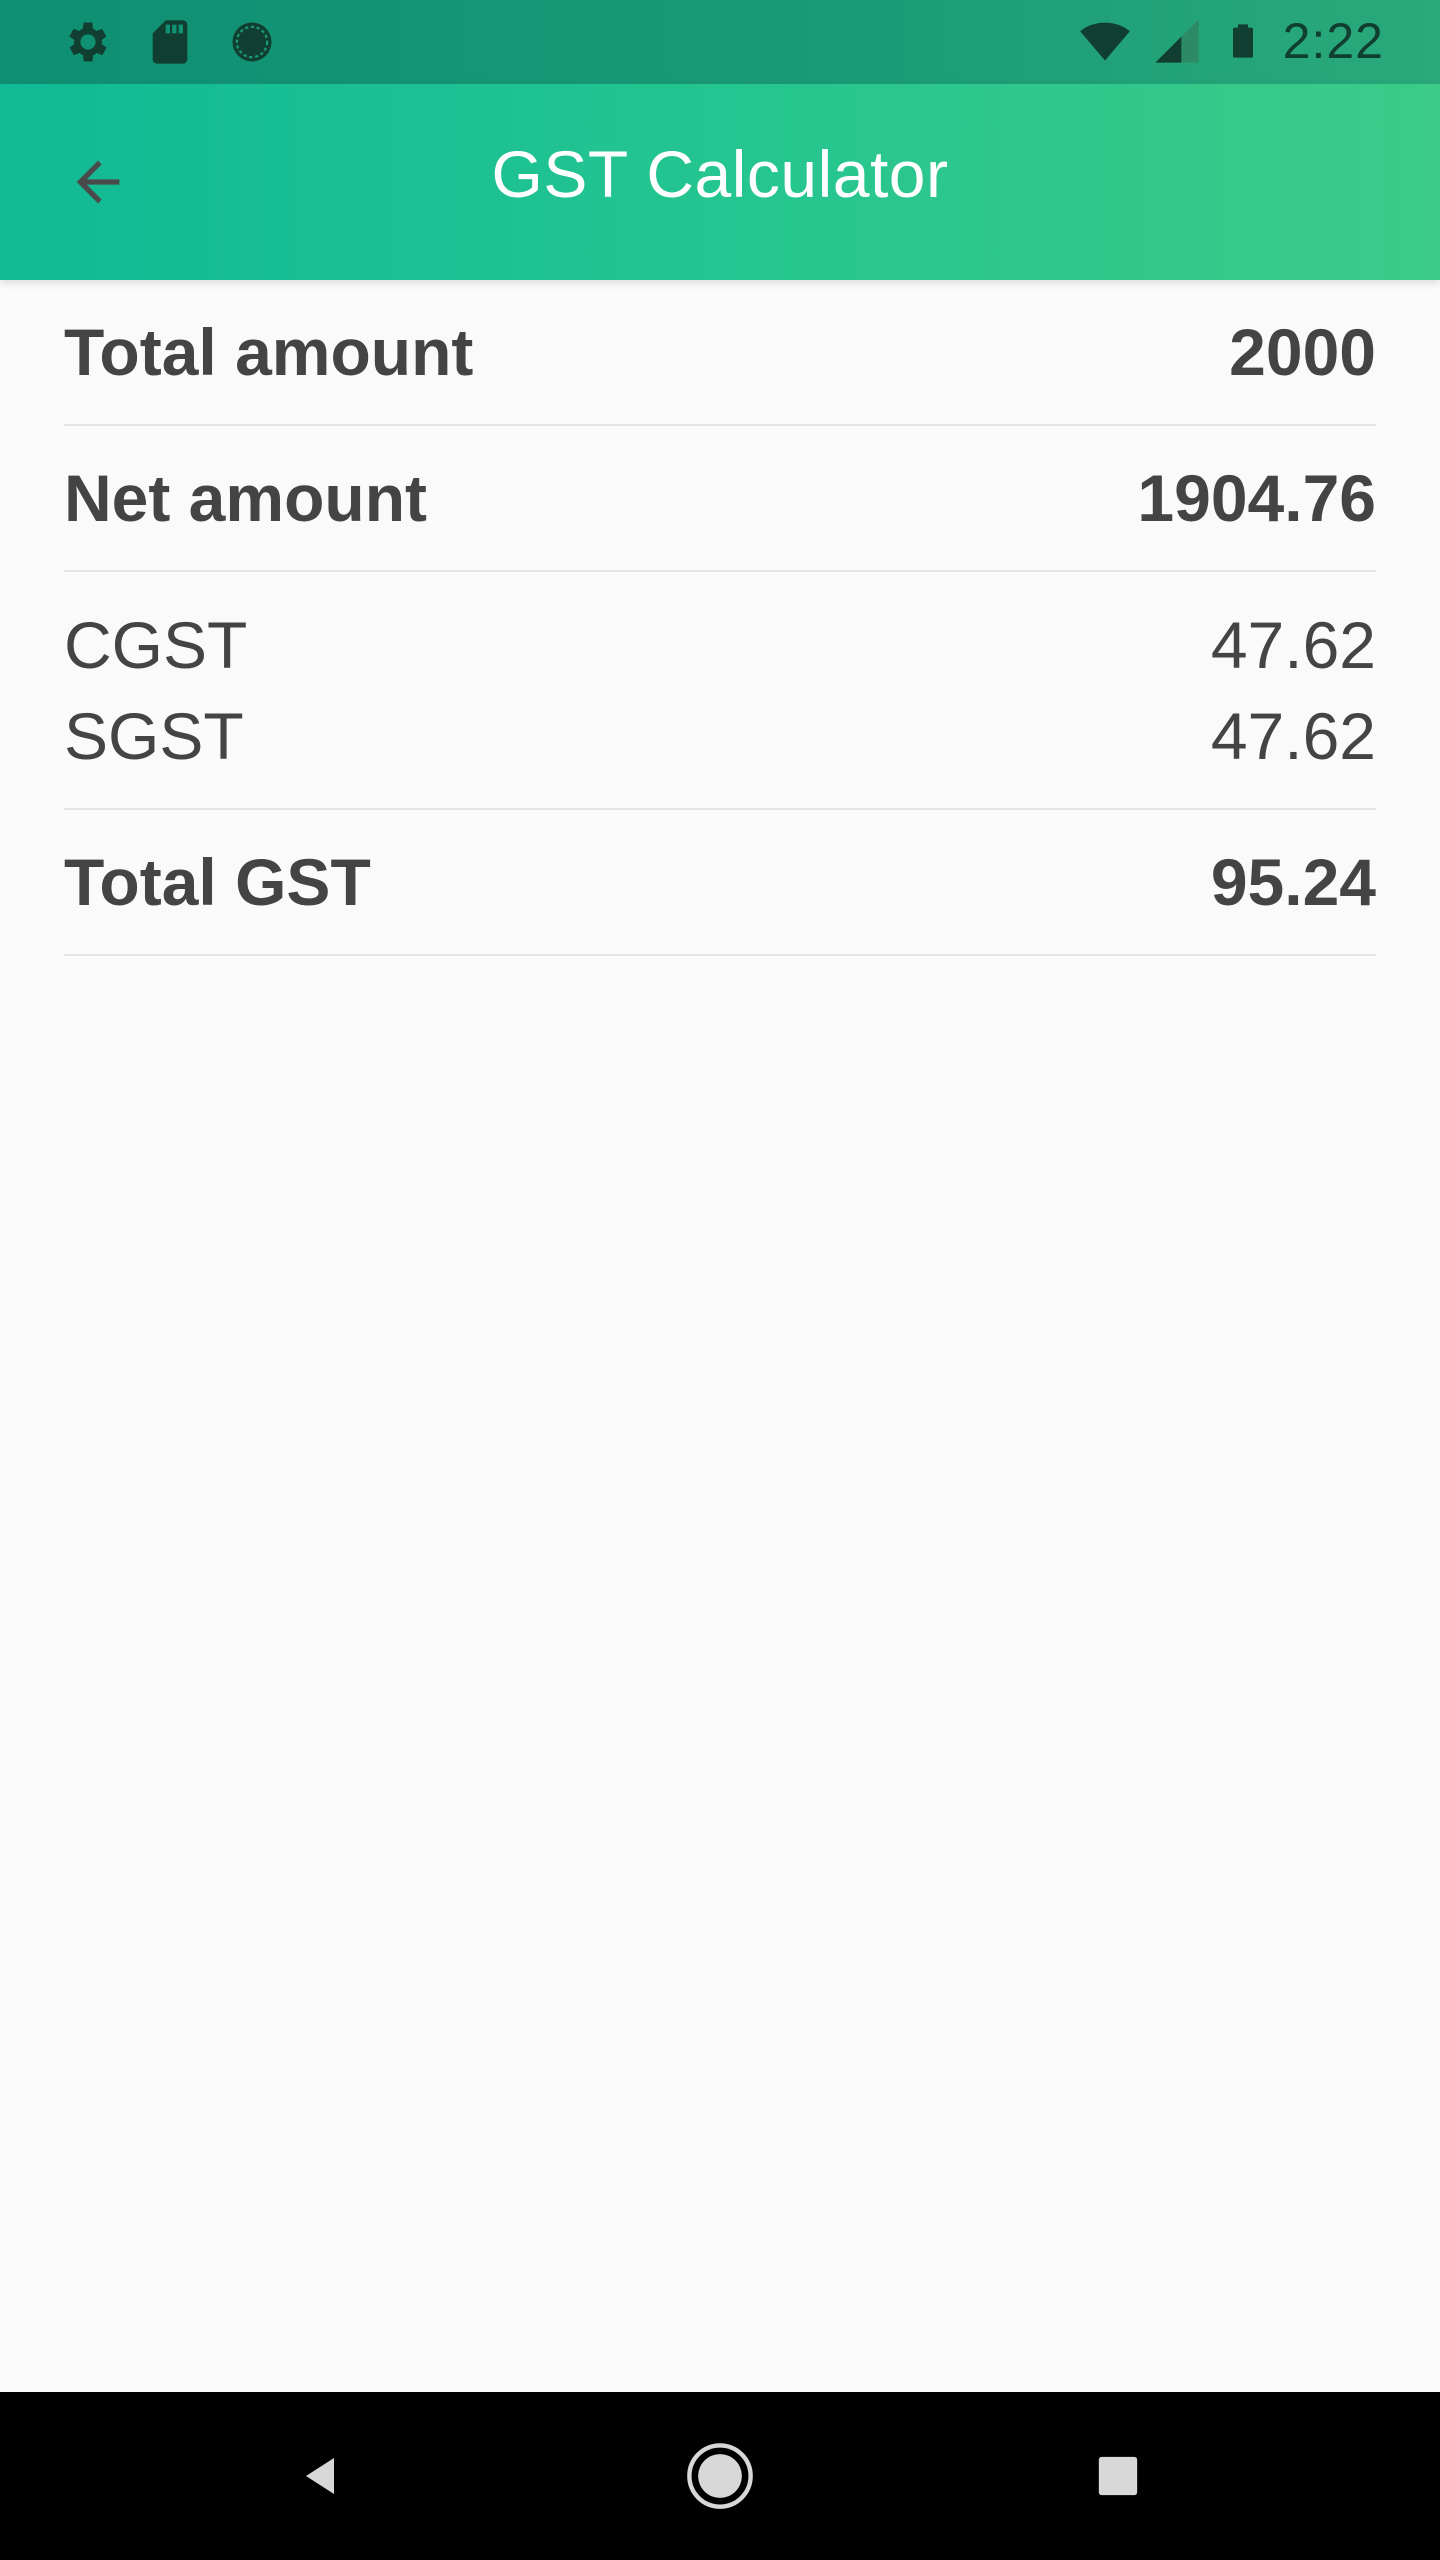  What do you see at coordinates (252, 42) in the screenshot?
I see `sync-icon` at bounding box center [252, 42].